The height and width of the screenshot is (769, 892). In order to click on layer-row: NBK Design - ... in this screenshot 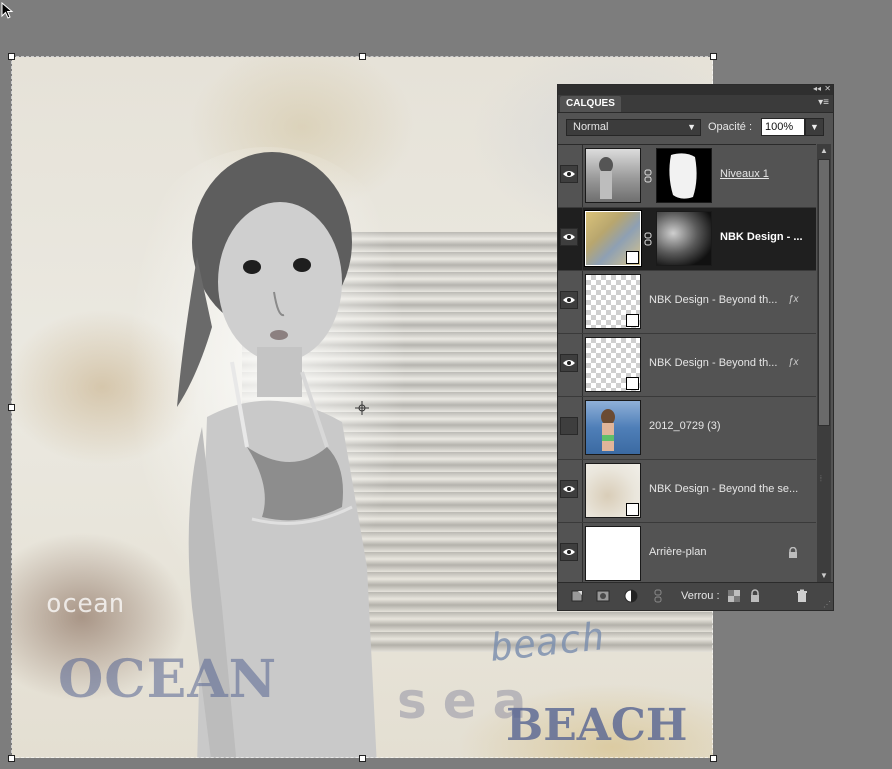, I will do `click(687, 239)`.